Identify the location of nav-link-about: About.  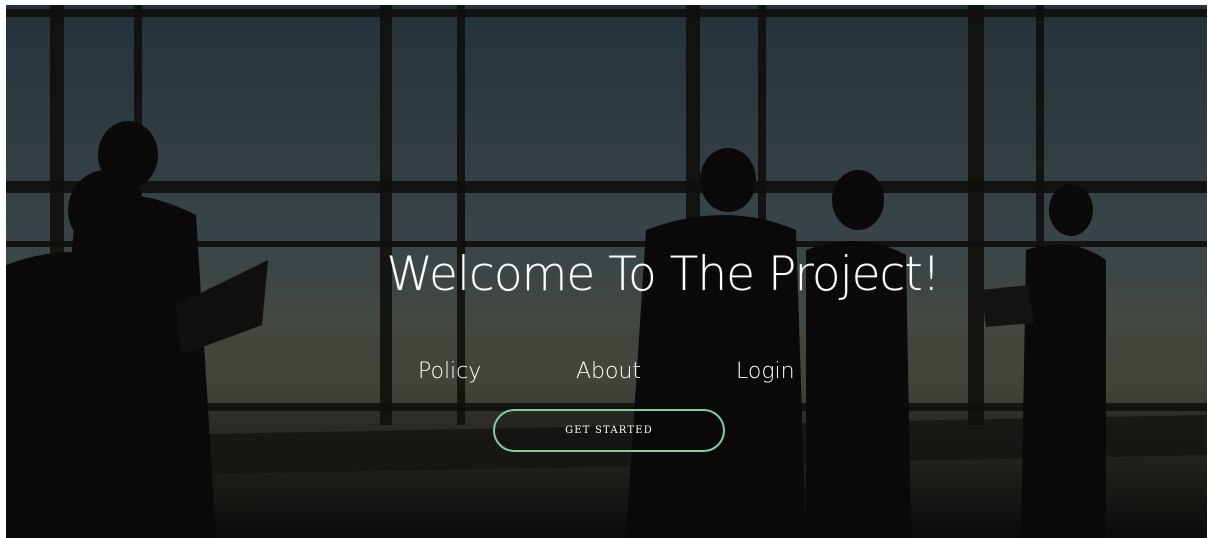
(608, 372).